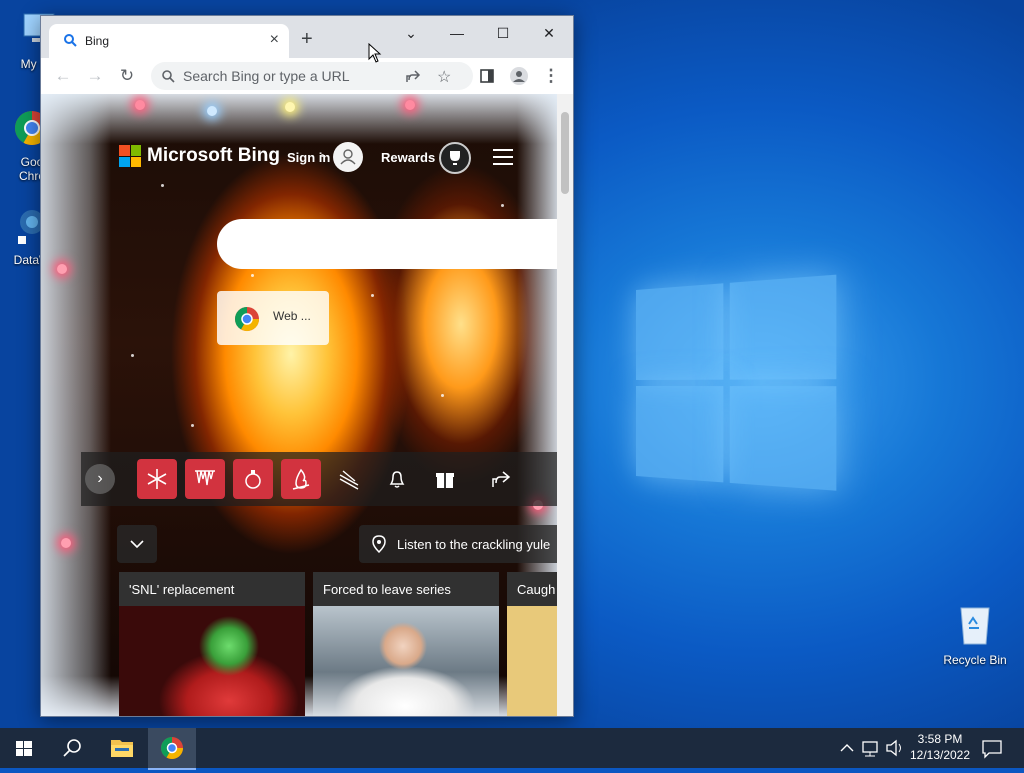 This screenshot has width=1024, height=773. Describe the element at coordinates (375, 55) in the screenshot. I see `mouse-cursor-icon` at that location.